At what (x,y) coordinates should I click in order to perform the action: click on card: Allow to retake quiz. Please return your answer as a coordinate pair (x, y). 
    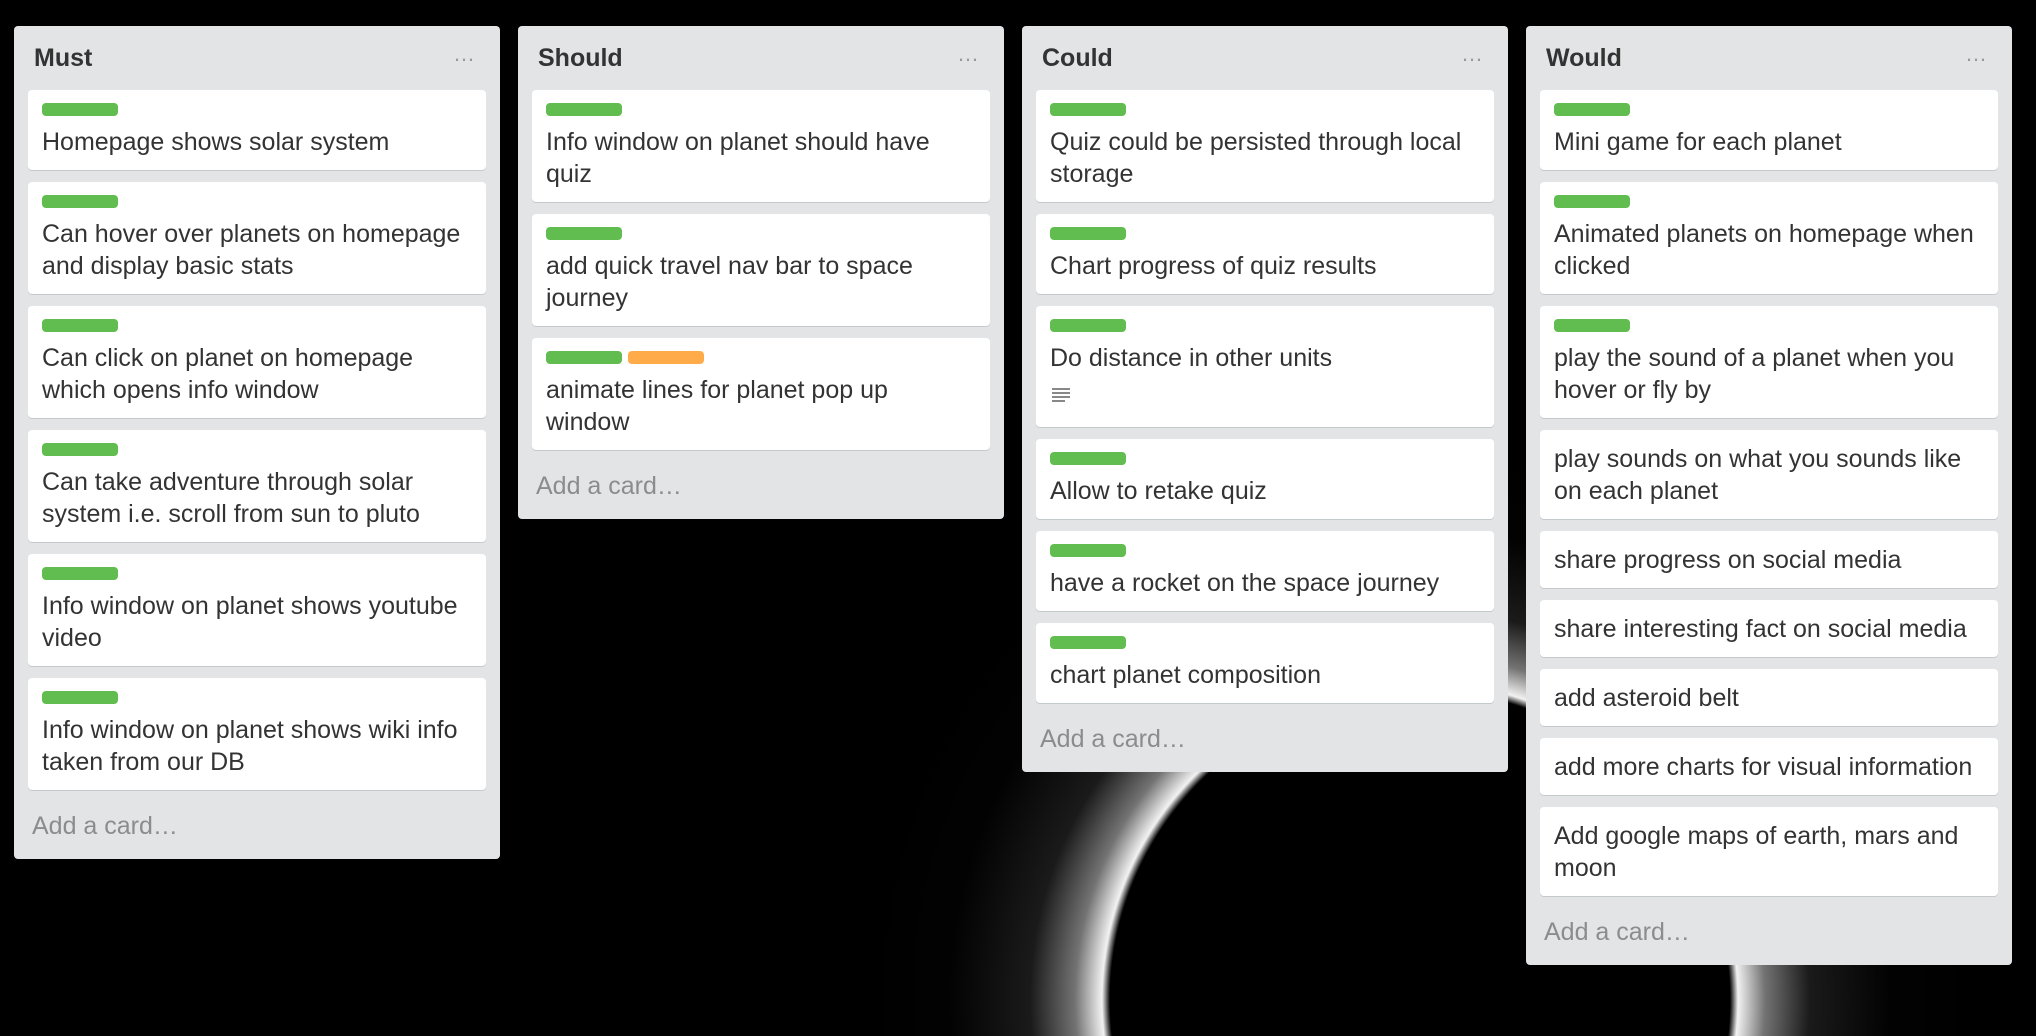
    Looking at the image, I should click on (1265, 479).